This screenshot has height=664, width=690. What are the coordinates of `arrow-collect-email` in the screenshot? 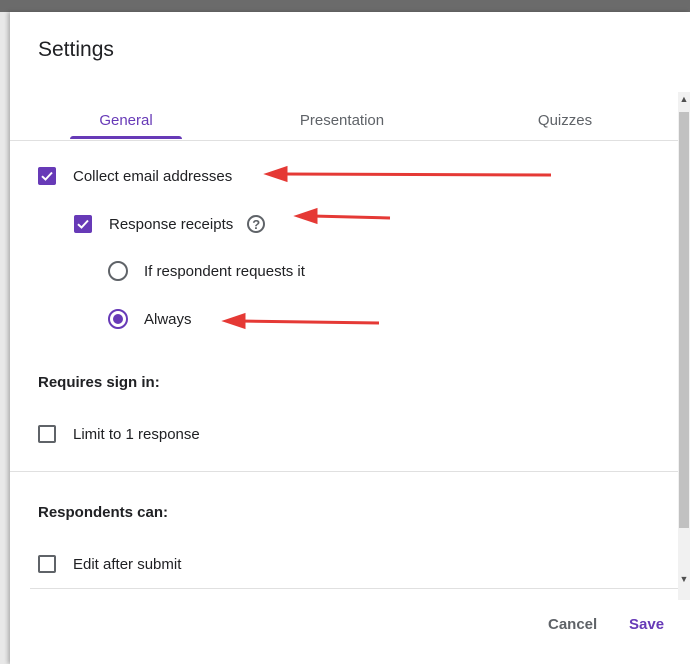 It's located at (407, 174).